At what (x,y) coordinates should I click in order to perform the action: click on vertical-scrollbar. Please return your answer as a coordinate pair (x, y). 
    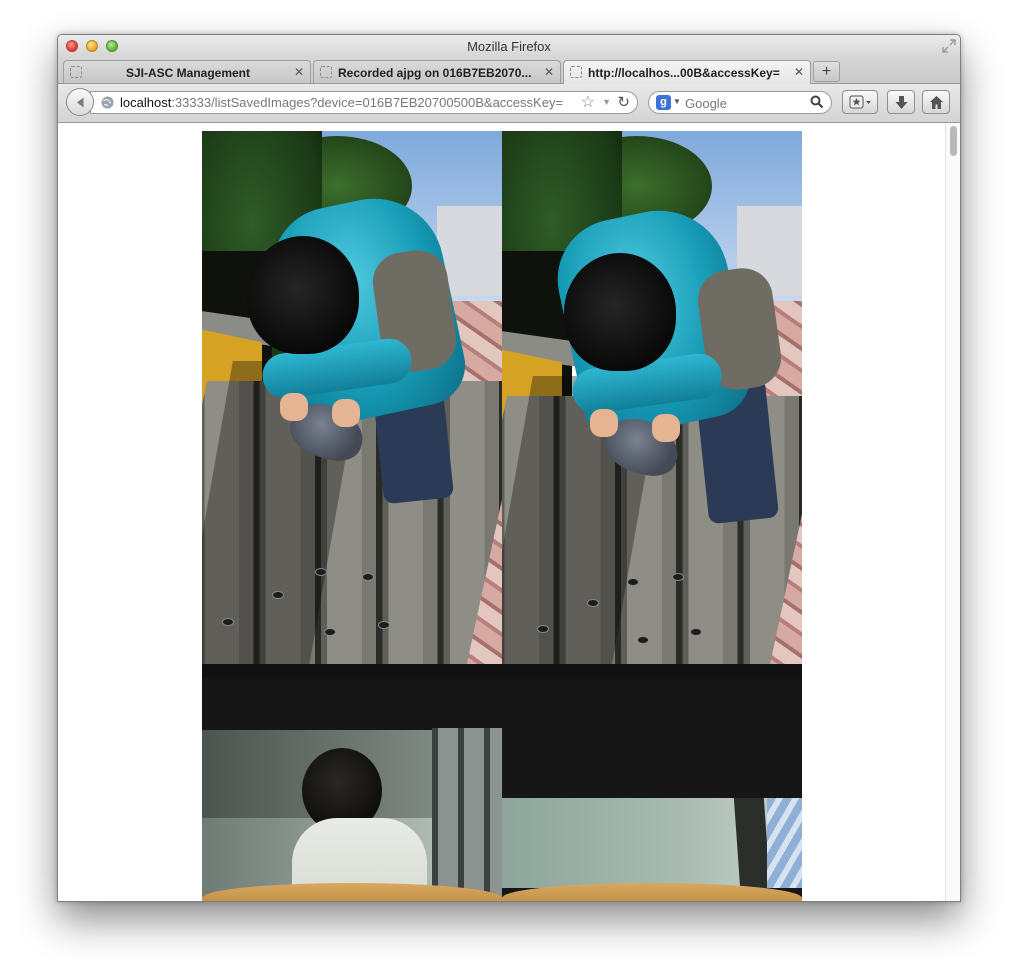
    Looking at the image, I should click on (952, 512).